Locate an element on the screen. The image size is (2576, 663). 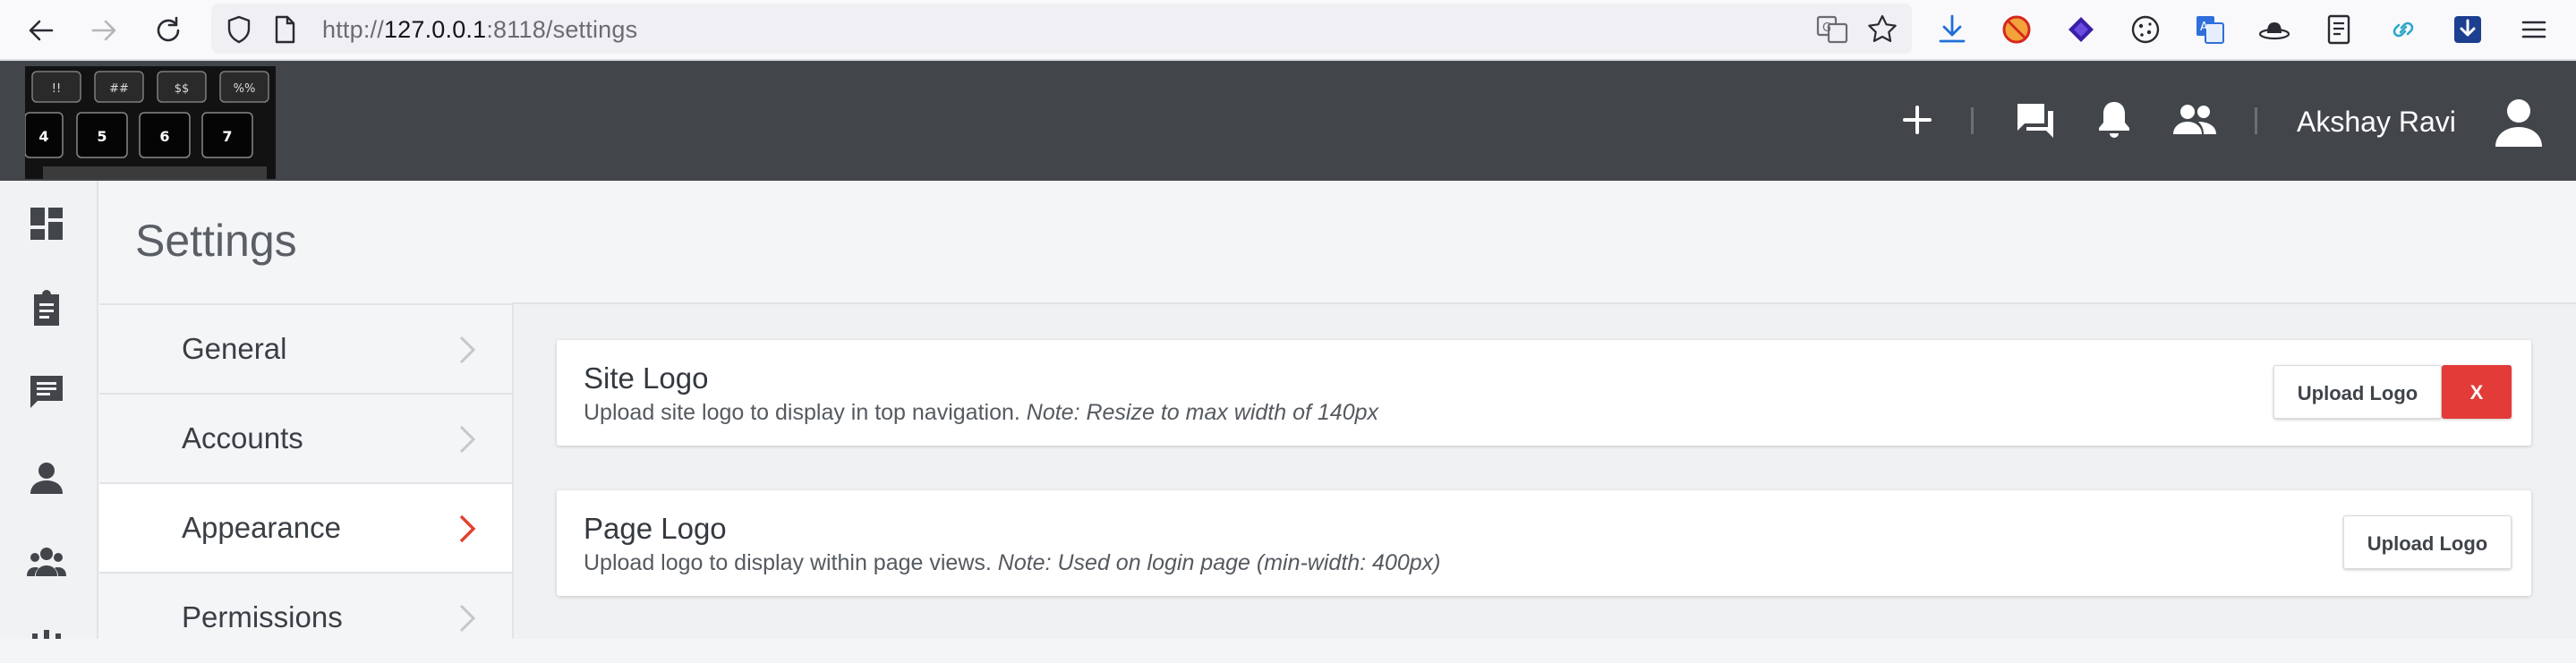
forward-icon is located at coordinates (104, 30).